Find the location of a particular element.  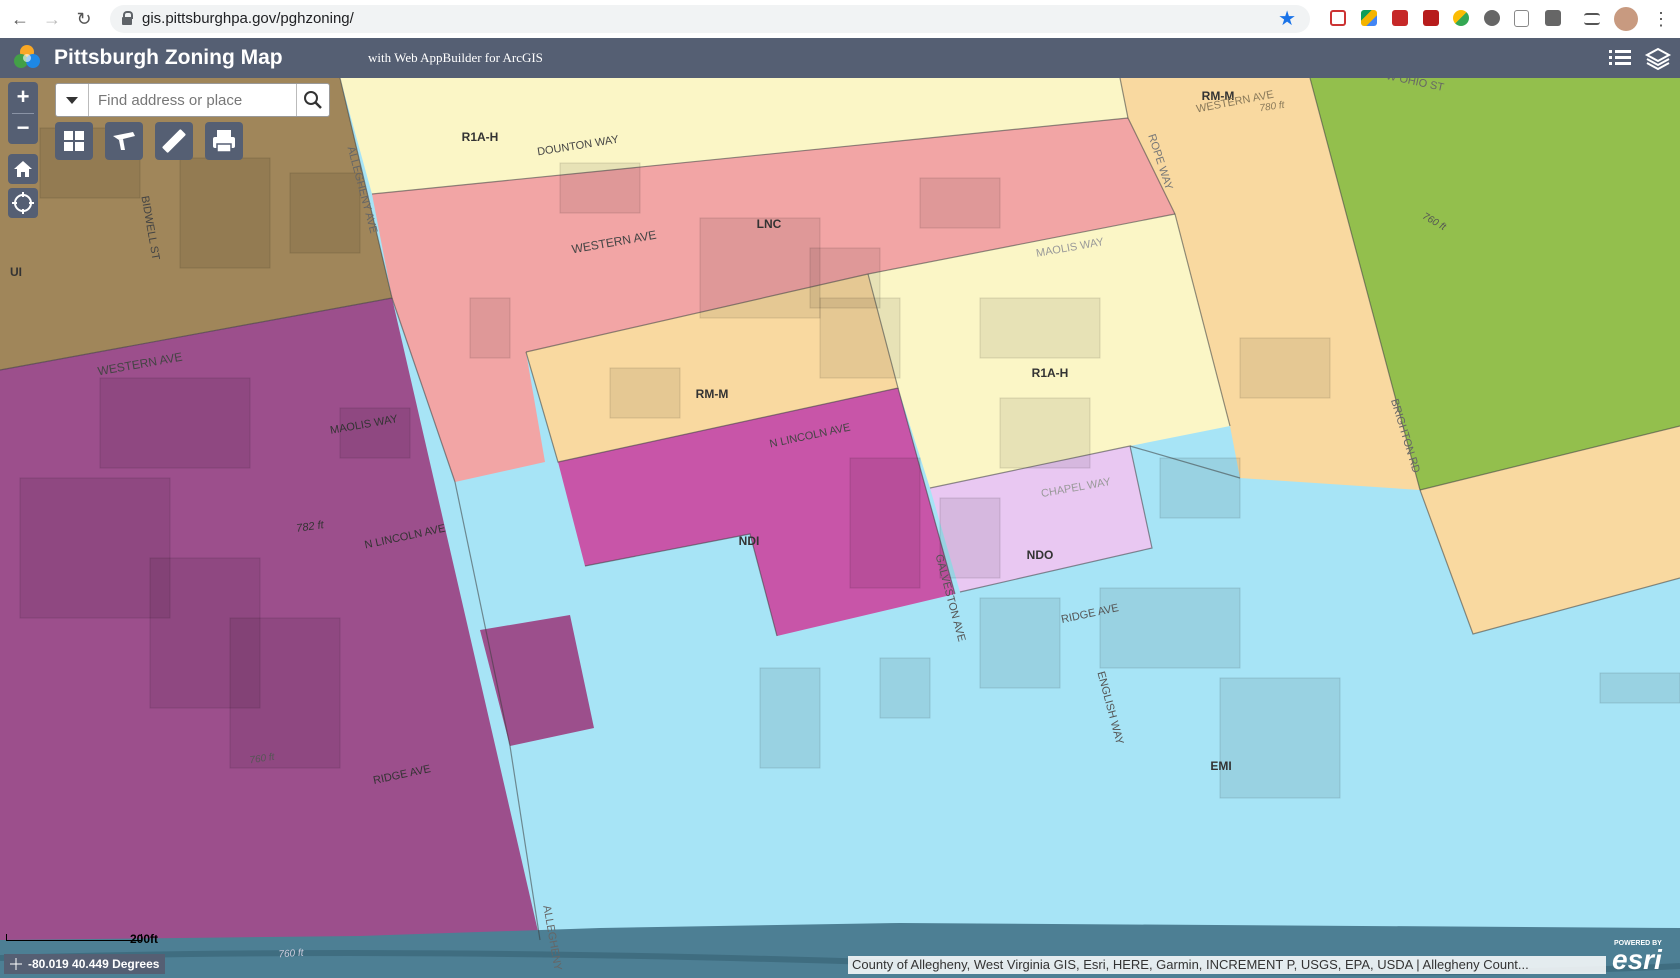

app-subtitle: with Web AppBuilder for ArcGIS is located at coordinates (455, 57).